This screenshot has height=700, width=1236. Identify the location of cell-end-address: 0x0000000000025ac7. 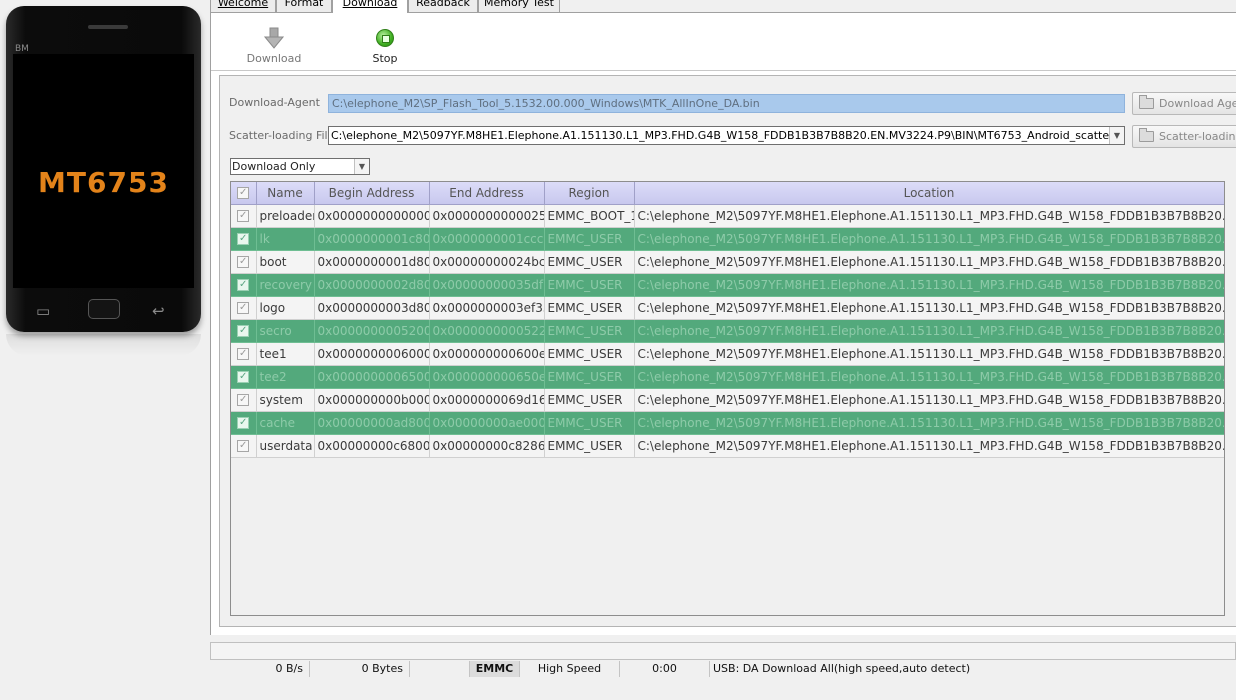
(487, 216).